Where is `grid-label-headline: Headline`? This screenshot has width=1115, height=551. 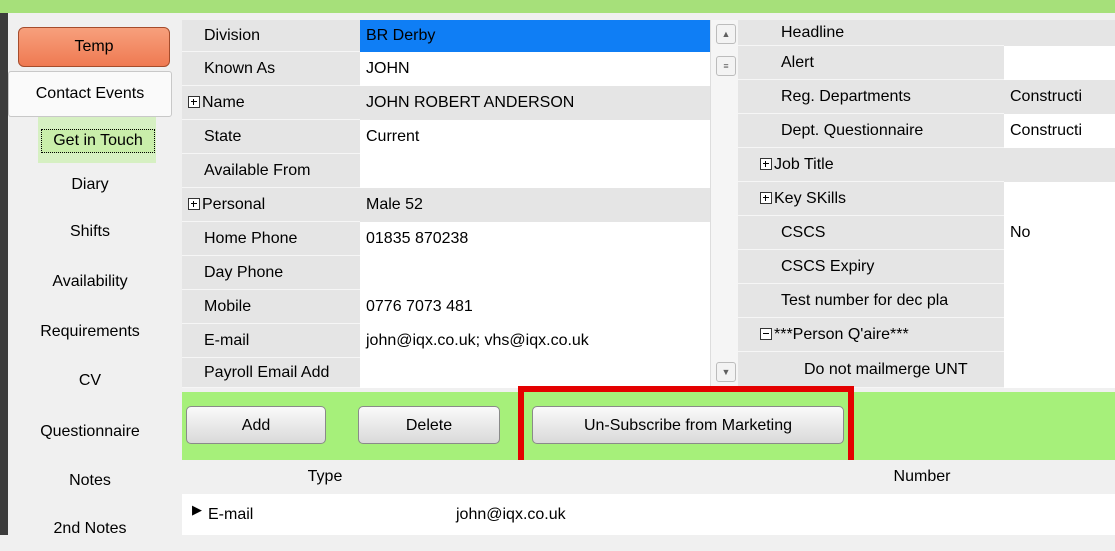 grid-label-headline: Headline is located at coordinates (871, 33).